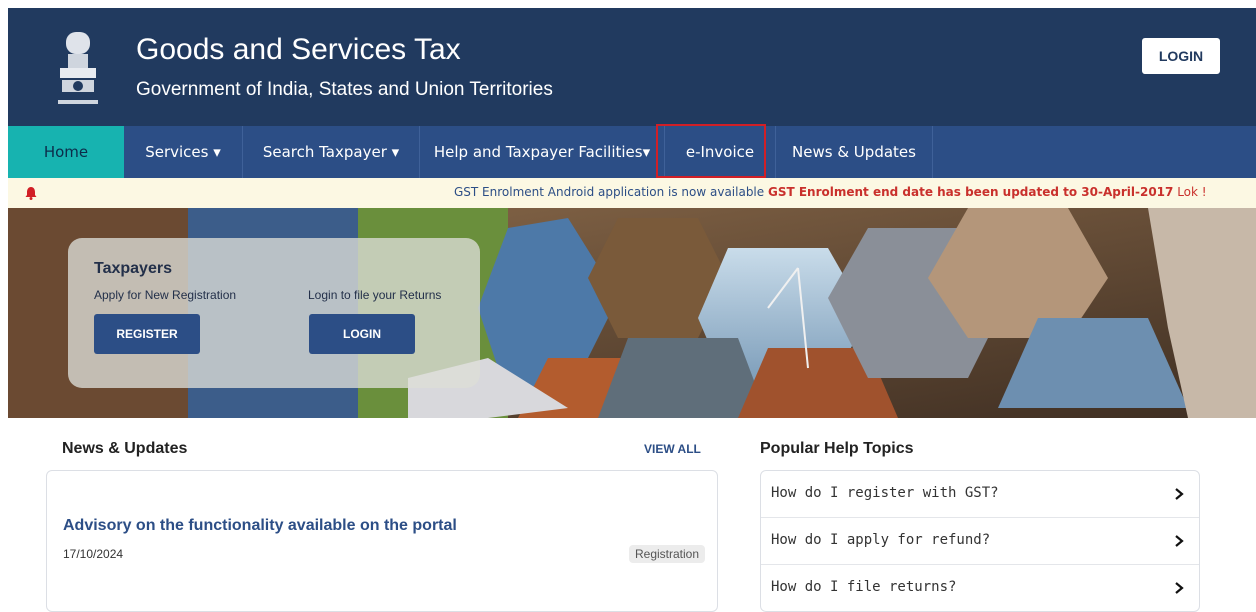  What do you see at coordinates (78, 68) in the screenshot?
I see `national-emblem-logo` at bounding box center [78, 68].